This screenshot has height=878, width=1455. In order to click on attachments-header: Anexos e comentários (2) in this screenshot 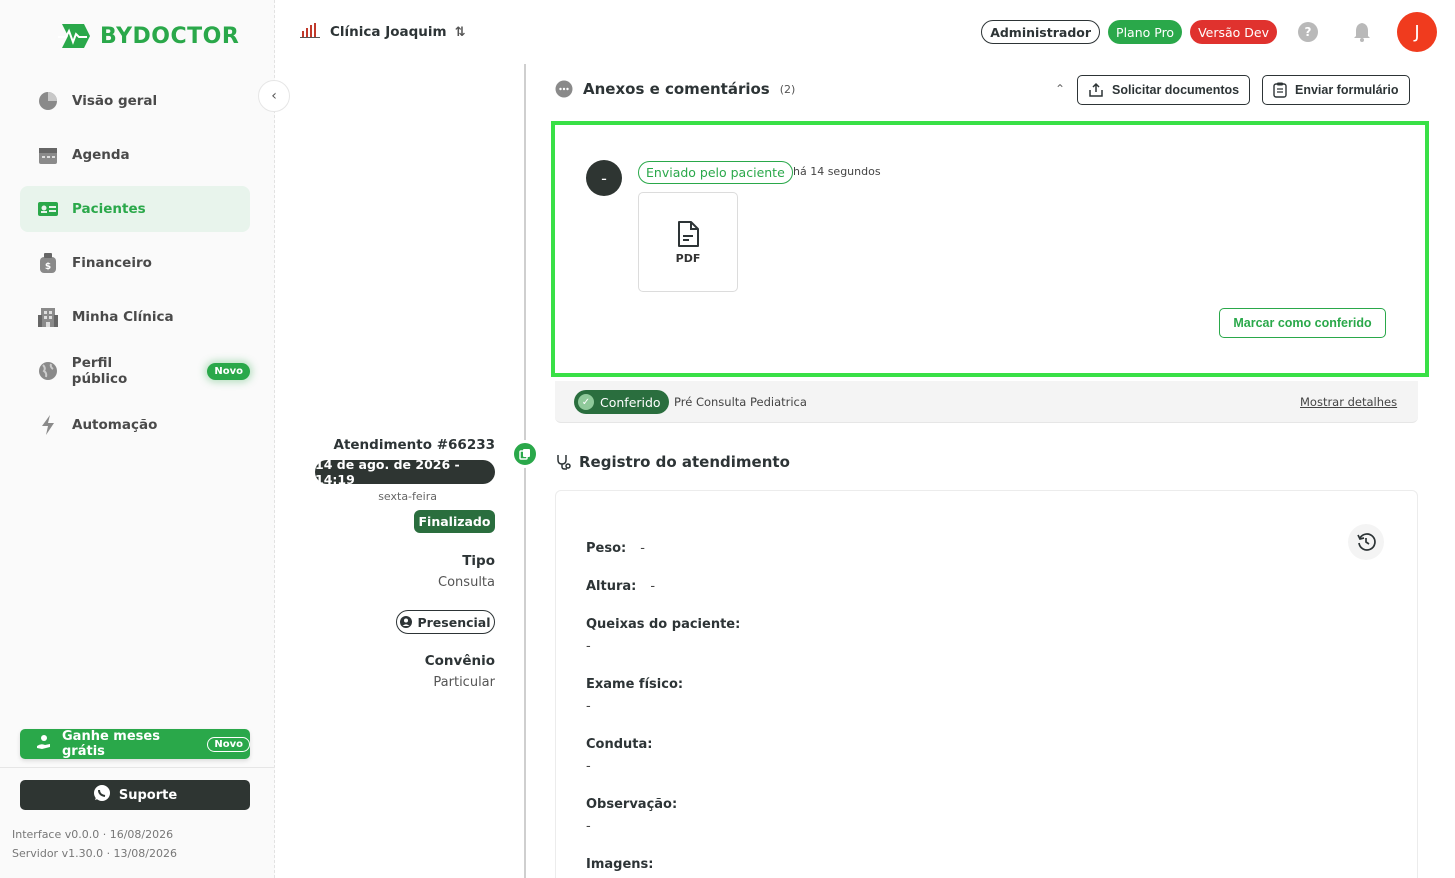, I will do `click(675, 89)`.